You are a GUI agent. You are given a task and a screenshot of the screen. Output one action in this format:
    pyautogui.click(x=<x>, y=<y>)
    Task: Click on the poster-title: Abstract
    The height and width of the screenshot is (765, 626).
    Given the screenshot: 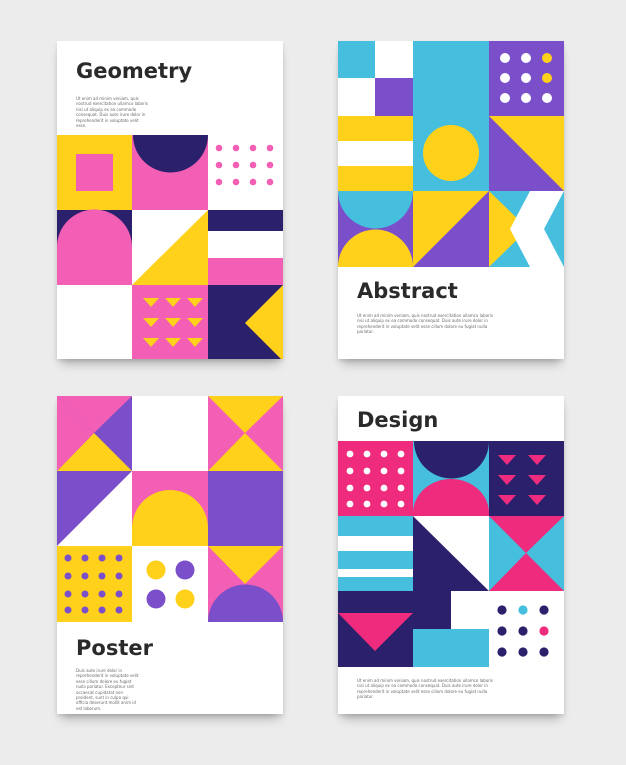 What is the action you would take?
    pyautogui.click(x=407, y=291)
    